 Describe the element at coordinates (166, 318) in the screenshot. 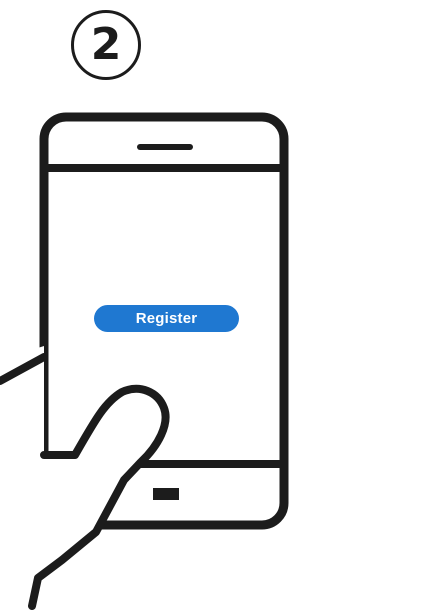

I see `register-button: Register` at that location.